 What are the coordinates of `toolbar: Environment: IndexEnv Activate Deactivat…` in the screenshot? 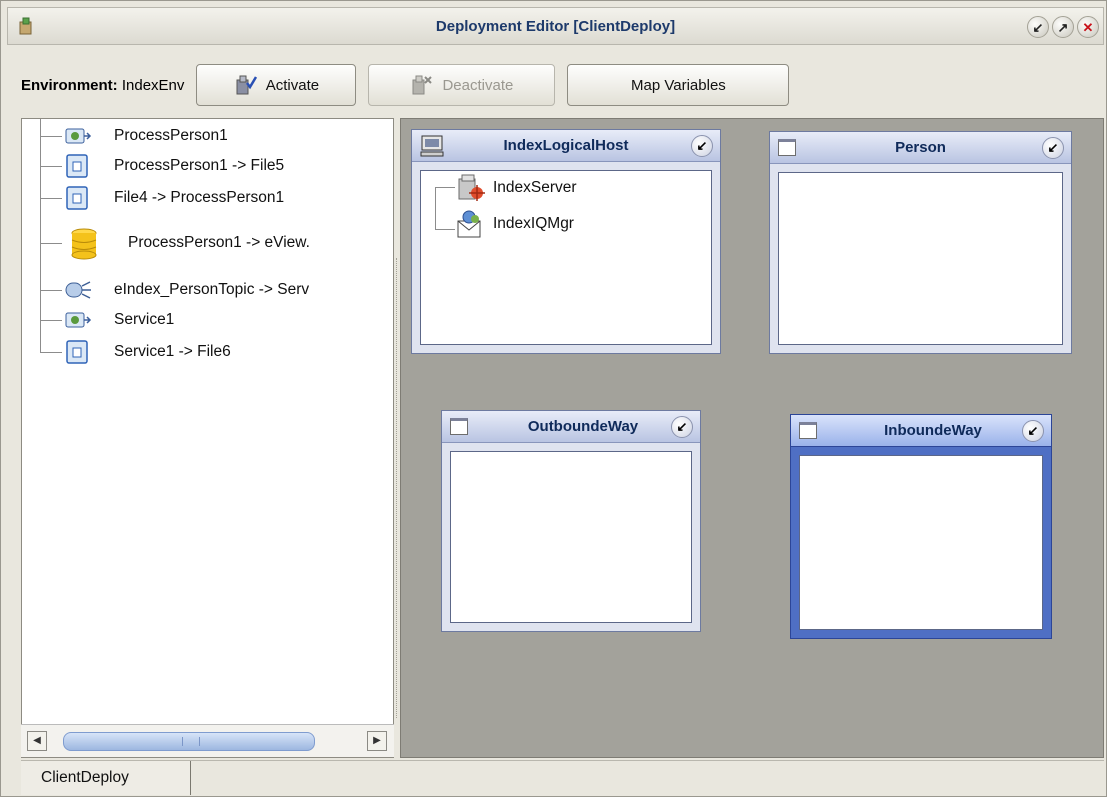 It's located at (411, 85).